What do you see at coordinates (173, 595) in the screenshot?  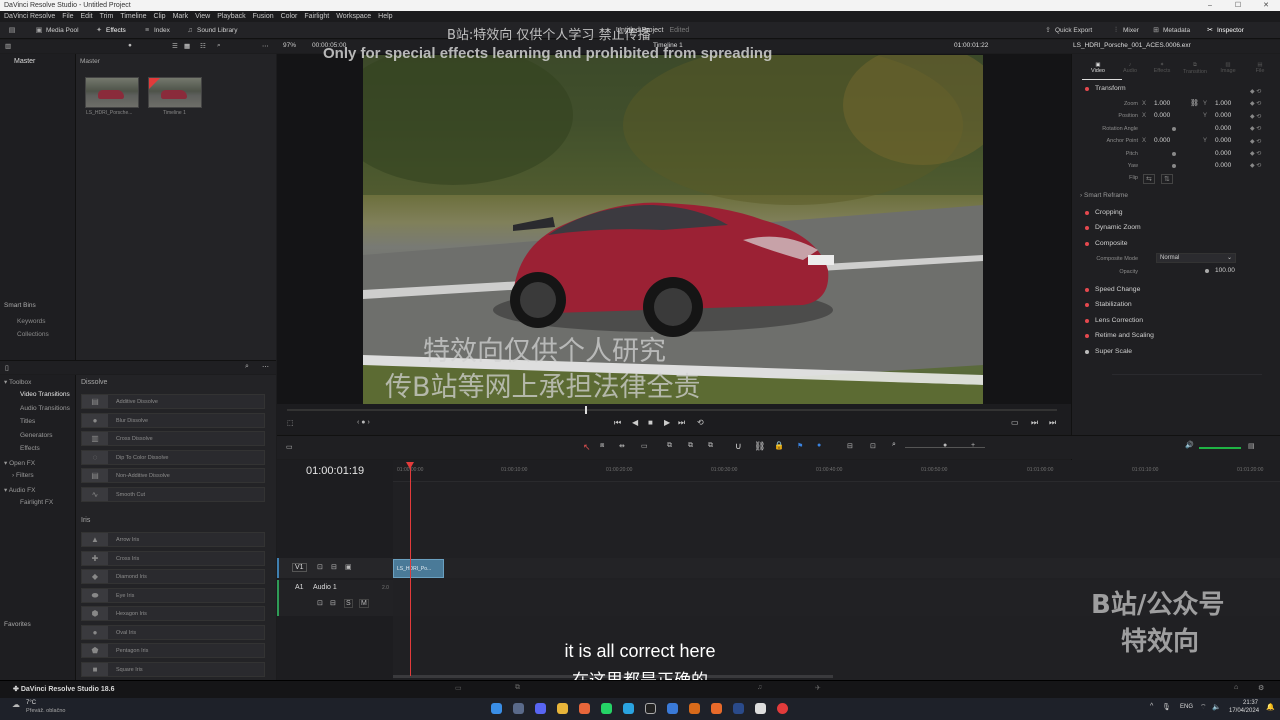 I see `transition-eye-iris: ⬬ Eye Iris` at bounding box center [173, 595].